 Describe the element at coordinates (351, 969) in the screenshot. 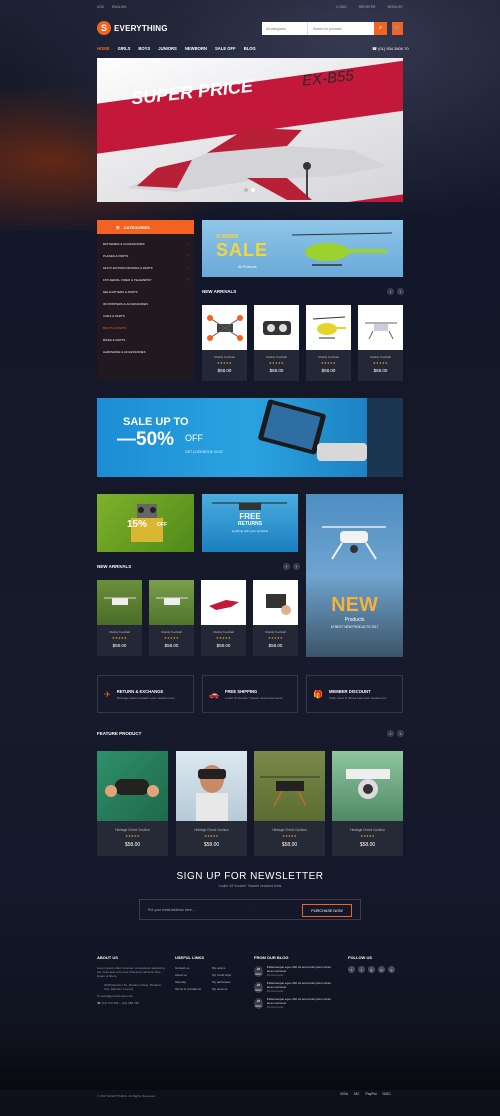

I see `facebook-icon: f` at that location.